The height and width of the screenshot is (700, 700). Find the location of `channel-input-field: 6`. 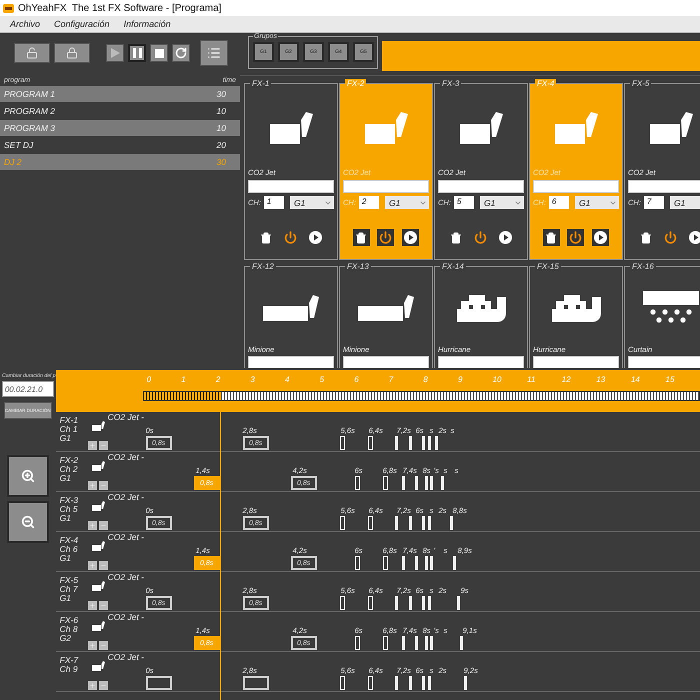

channel-input-field: 6 is located at coordinates (558, 202).